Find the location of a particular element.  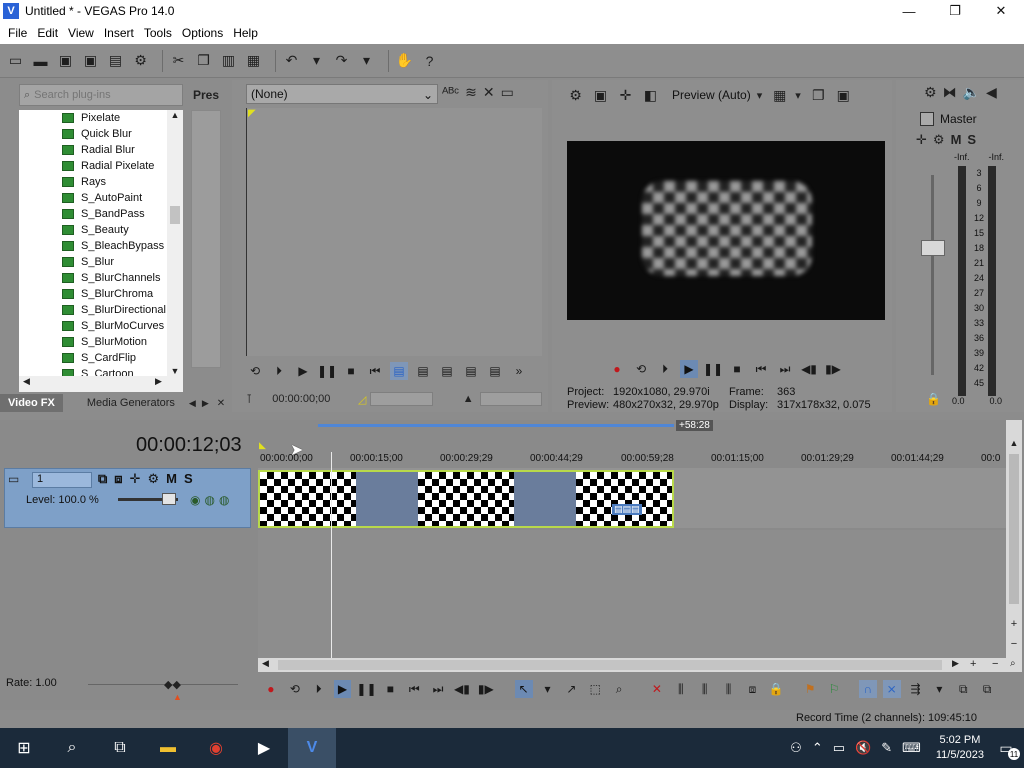

plugin-item: S_CardFlip is located at coordinates (101, 358).